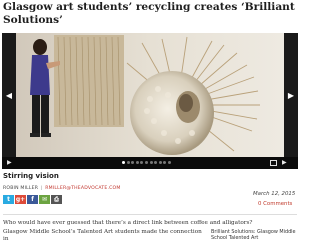  I want to click on byline: ROBIN MILLER | RMILLER@THEADVOCATE.COM, so click(62, 188).